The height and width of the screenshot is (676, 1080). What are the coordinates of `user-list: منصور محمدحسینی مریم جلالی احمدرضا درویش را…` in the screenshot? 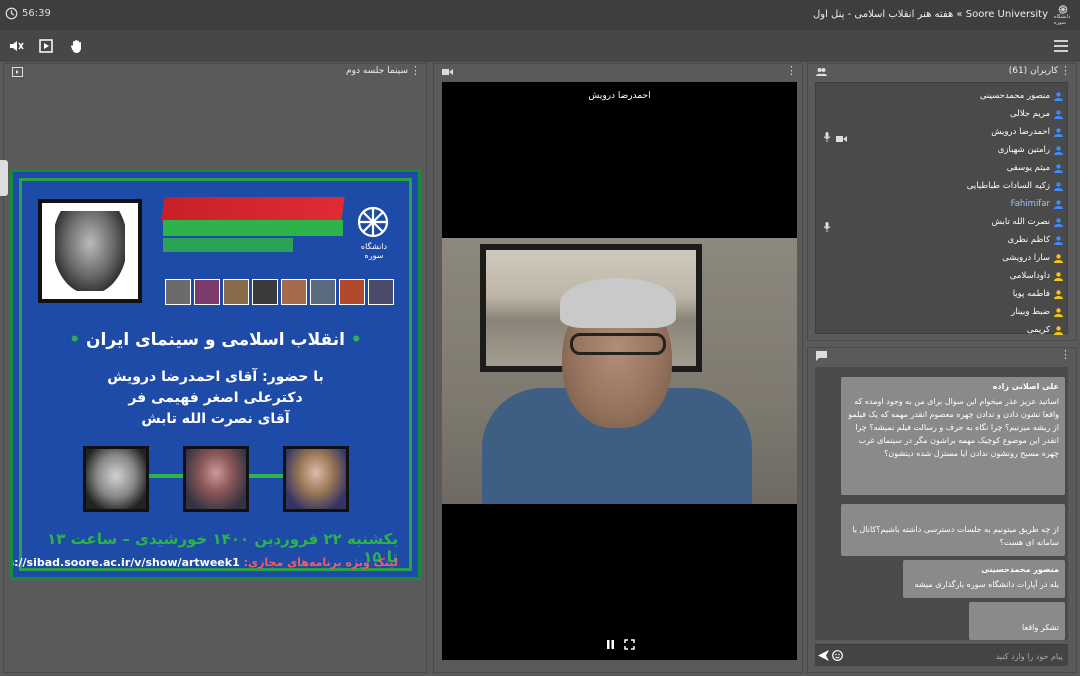 It's located at (941, 208).